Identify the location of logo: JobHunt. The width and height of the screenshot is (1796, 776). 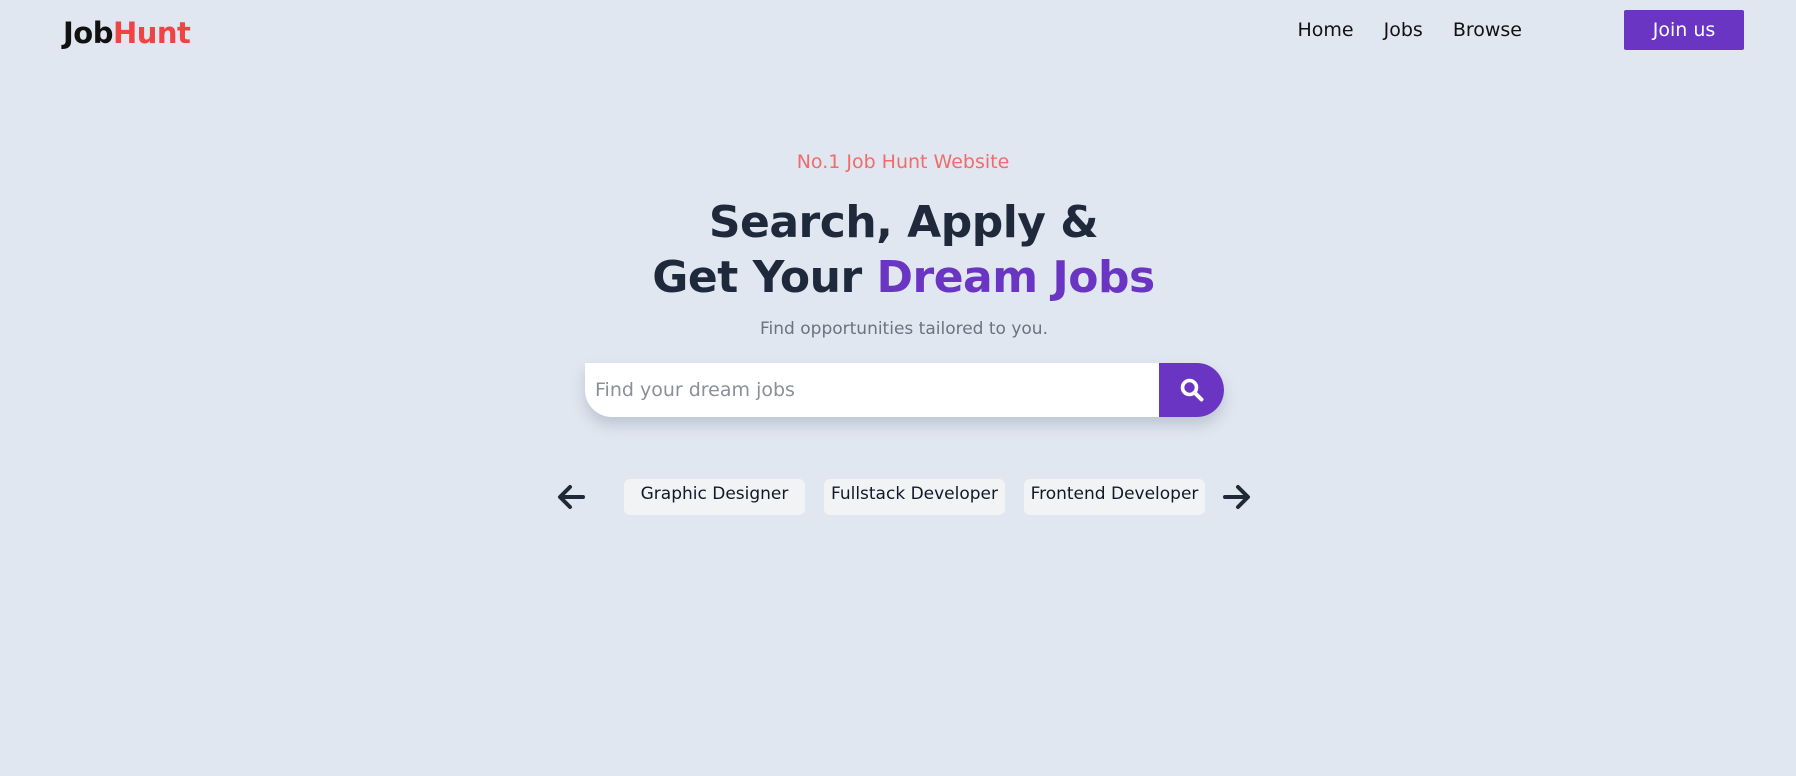
(127, 33).